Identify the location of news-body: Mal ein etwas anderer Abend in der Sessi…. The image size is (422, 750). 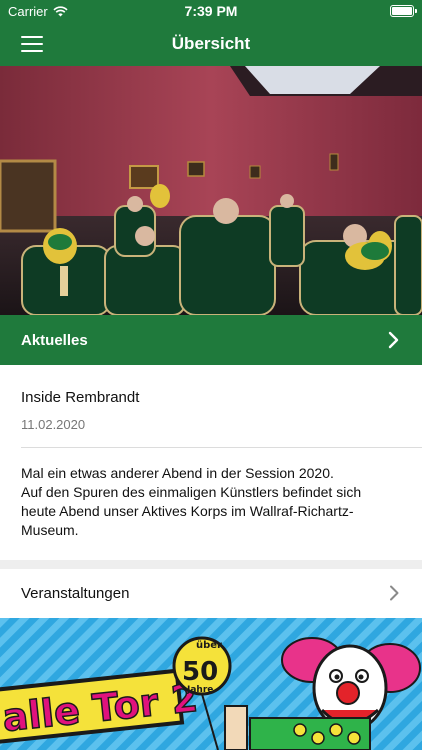
(212, 502).